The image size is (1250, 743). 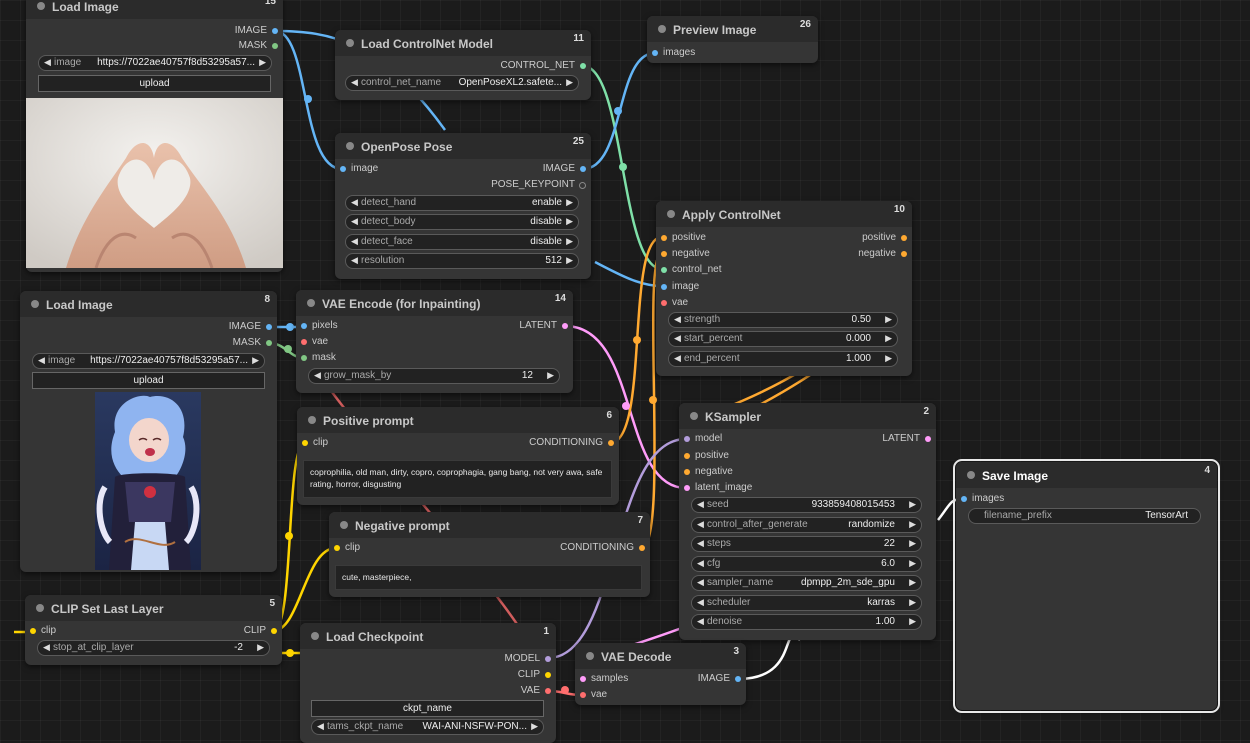 I want to click on input-samples: samples, so click(x=603, y=679).